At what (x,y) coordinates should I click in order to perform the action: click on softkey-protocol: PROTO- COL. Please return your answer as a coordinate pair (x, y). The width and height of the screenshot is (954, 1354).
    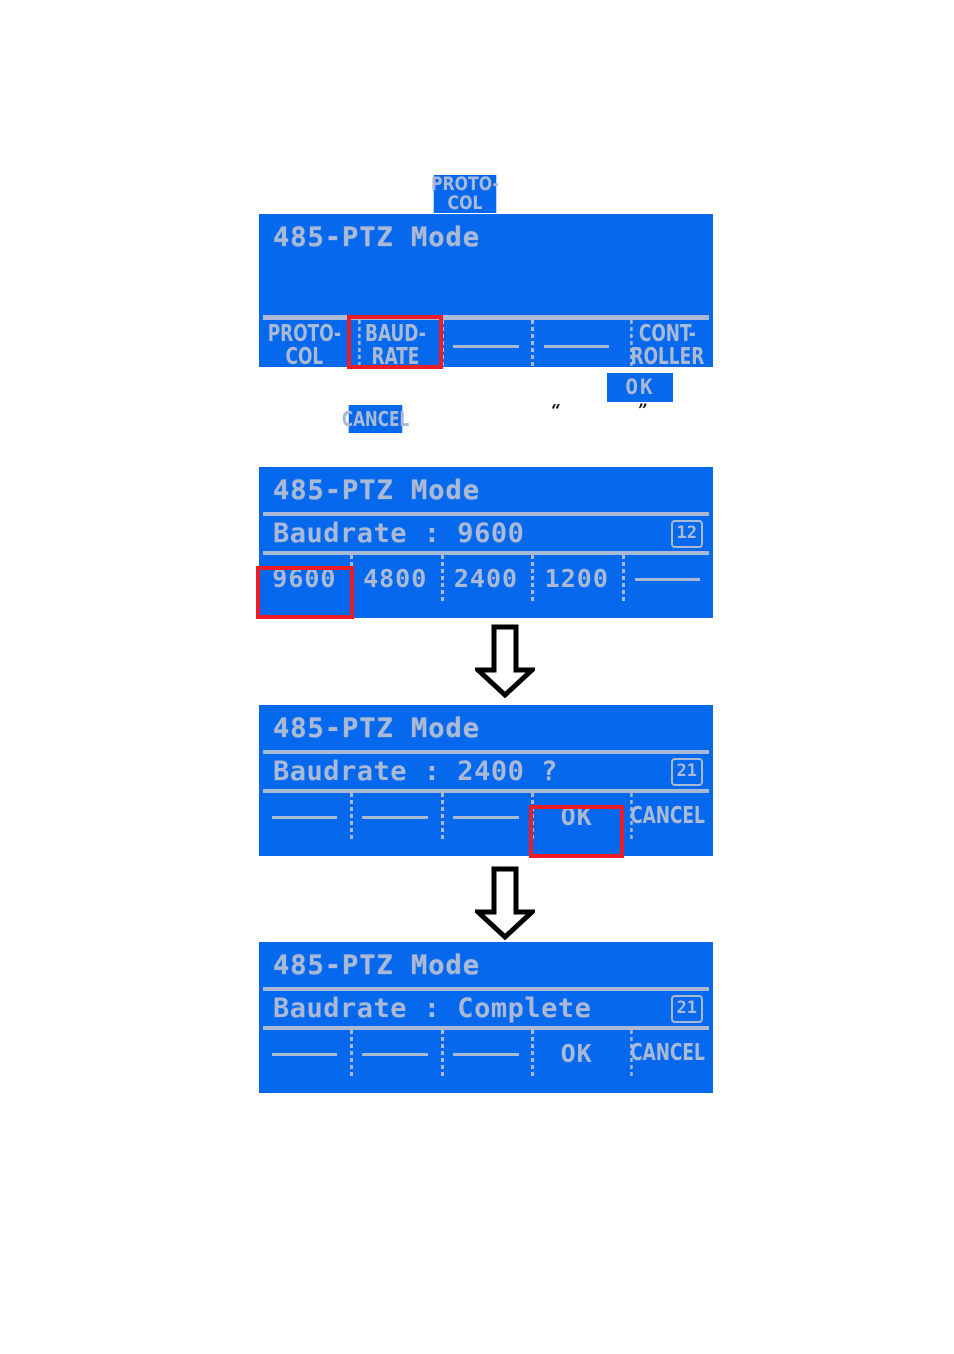
    Looking at the image, I should click on (304, 343).